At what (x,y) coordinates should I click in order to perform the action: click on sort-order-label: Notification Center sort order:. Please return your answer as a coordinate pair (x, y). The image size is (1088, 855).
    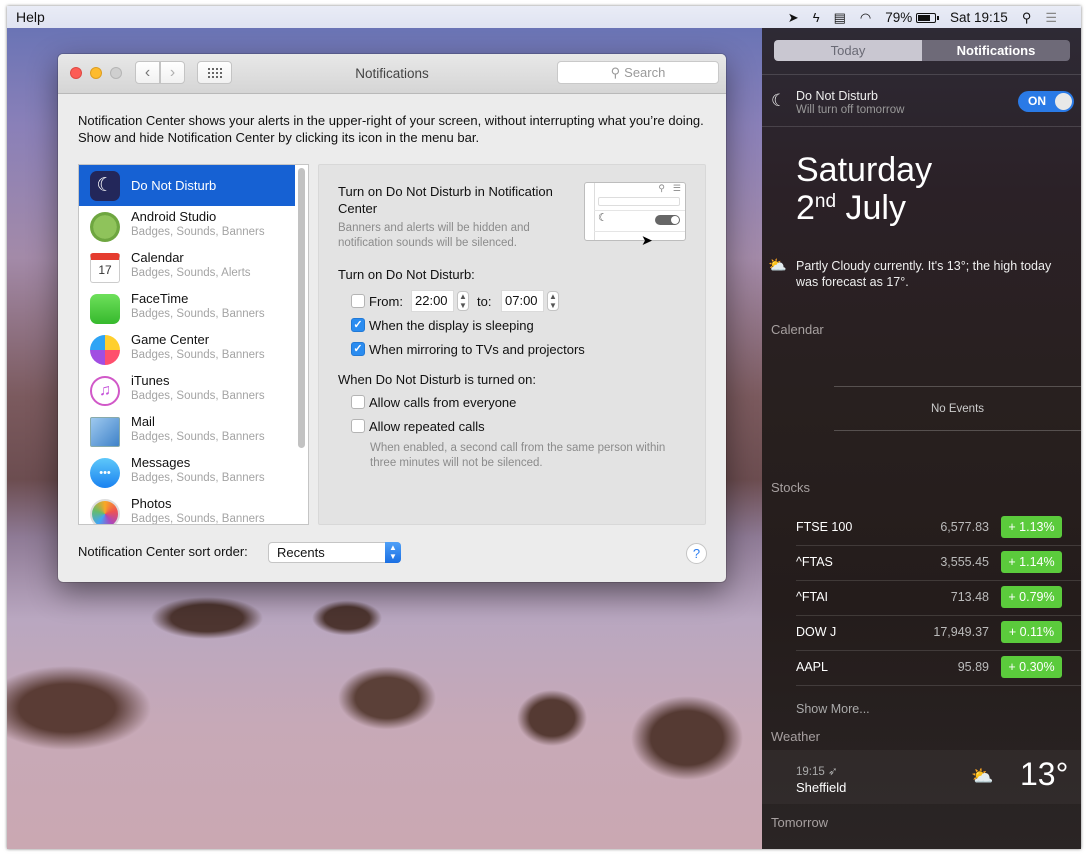
    Looking at the image, I should click on (163, 551).